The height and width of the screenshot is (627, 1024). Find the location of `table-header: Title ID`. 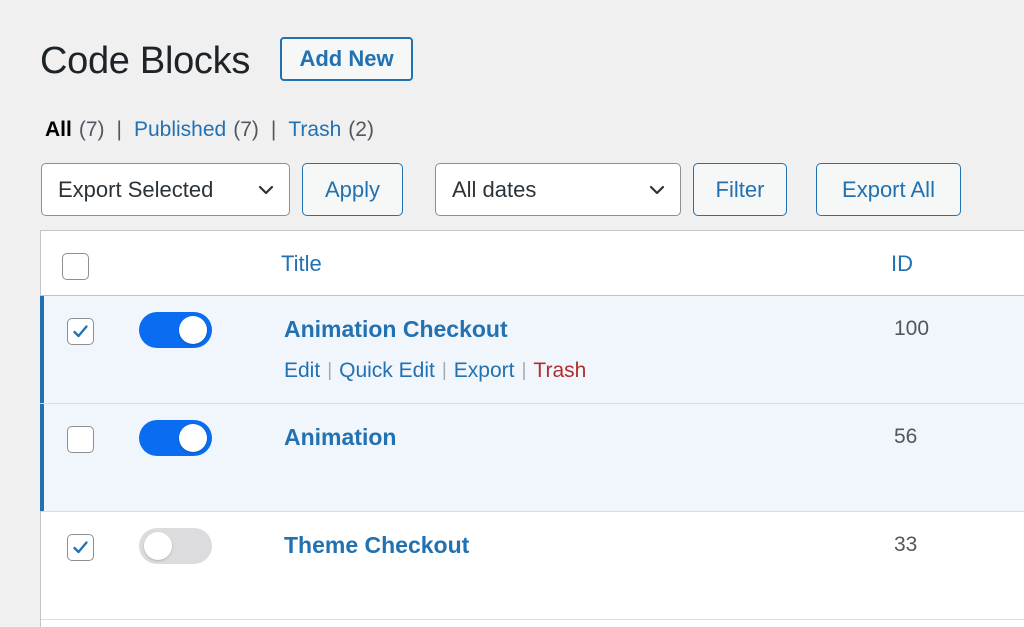

table-header: Title ID is located at coordinates (532, 263).